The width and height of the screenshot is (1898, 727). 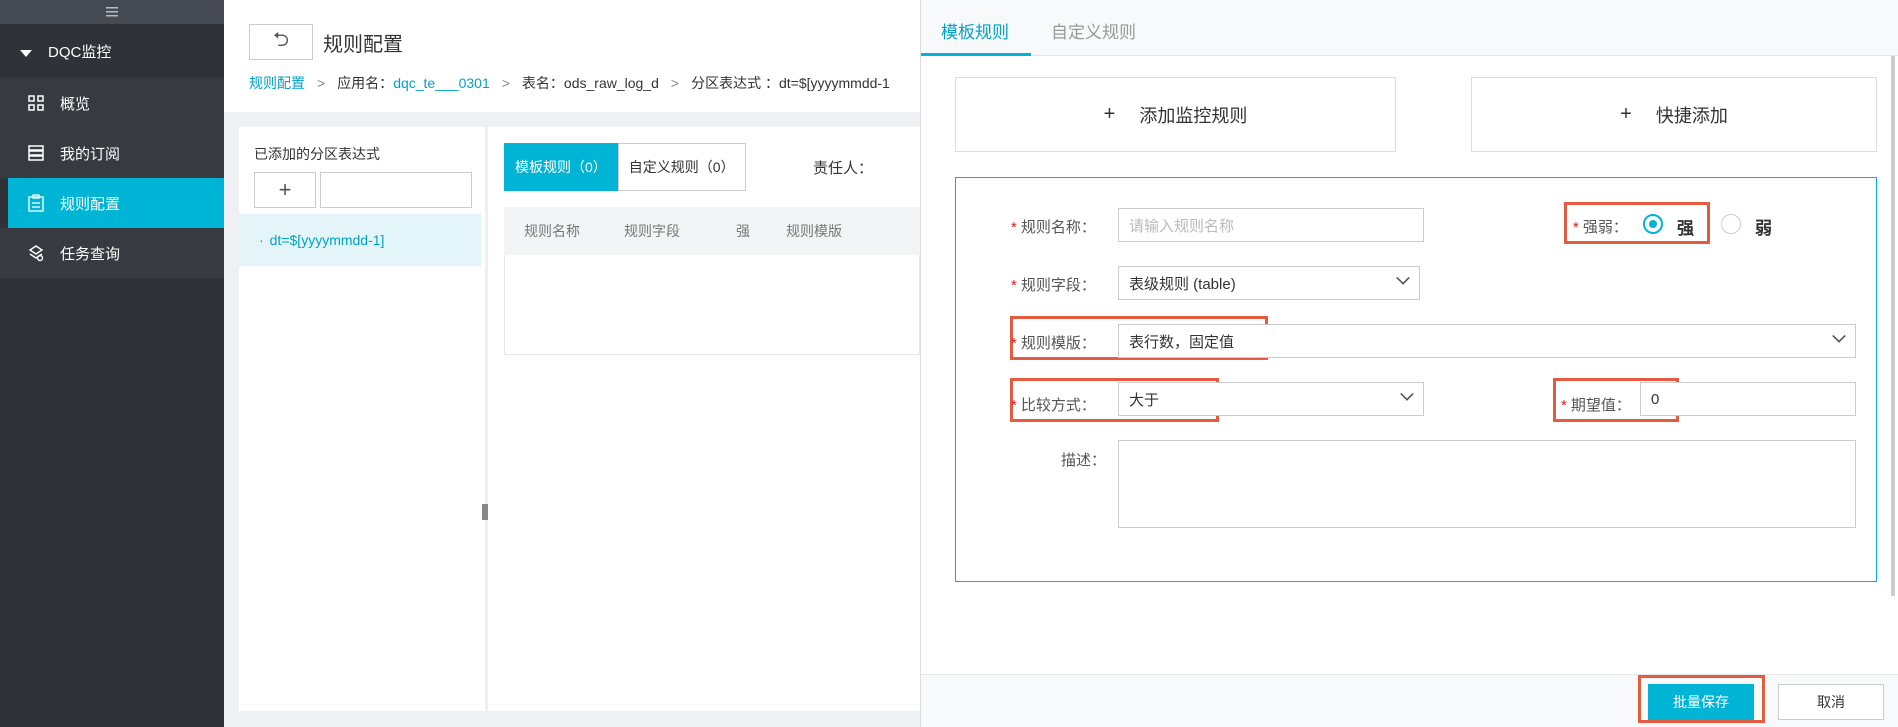 What do you see at coordinates (1600, 227) in the screenshot?
I see `strength-label: * 强弱：` at bounding box center [1600, 227].